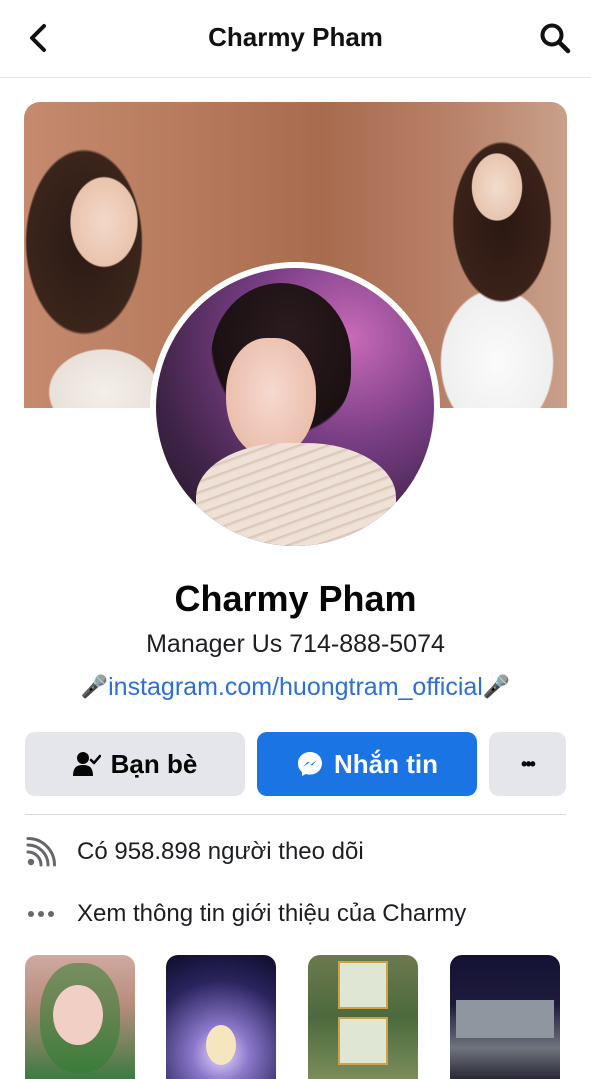  Describe the element at coordinates (310, 764) in the screenshot. I see `messenger-icon` at that location.